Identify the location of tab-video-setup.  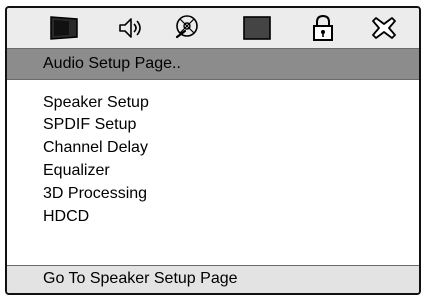
(188, 28).